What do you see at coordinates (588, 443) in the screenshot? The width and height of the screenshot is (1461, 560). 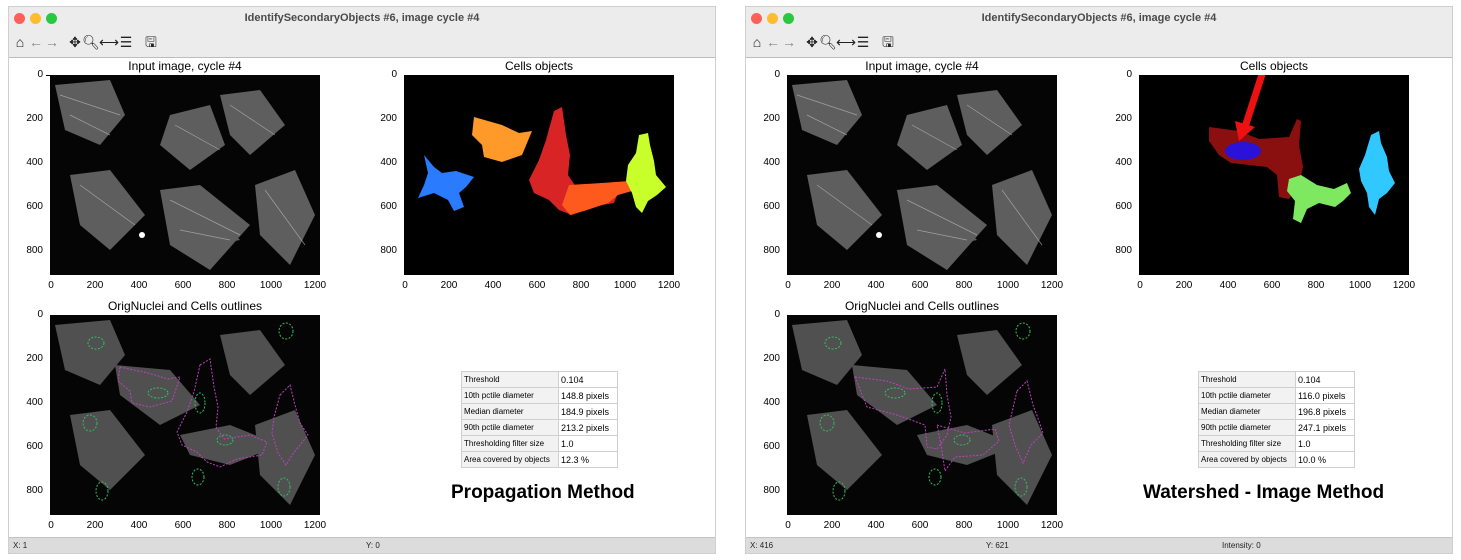 I see `measurement-value: 1.0` at bounding box center [588, 443].